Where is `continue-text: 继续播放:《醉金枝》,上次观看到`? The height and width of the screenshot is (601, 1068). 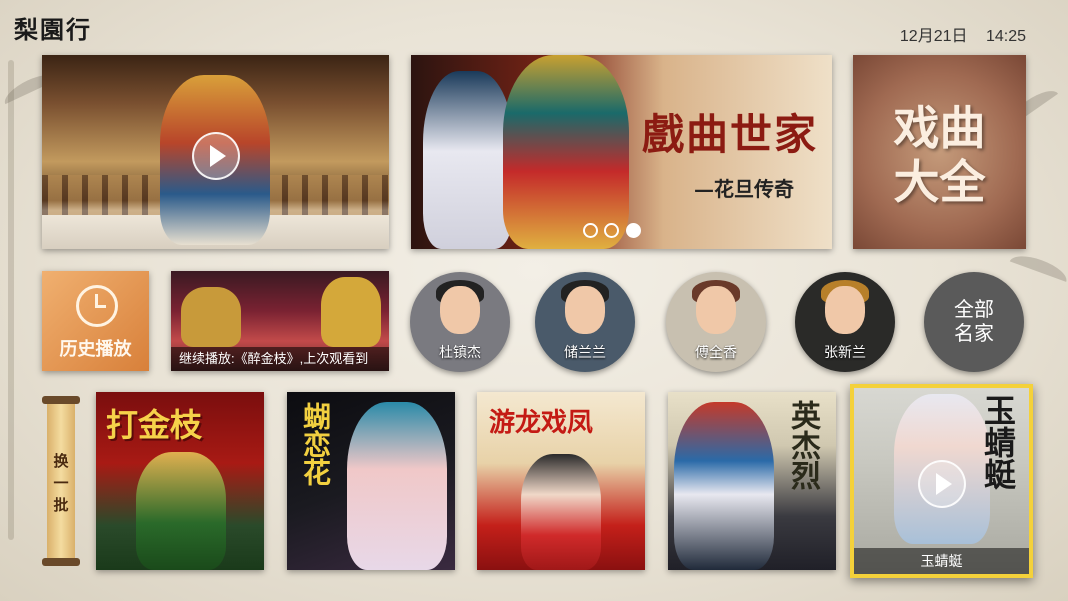 continue-text: 继续播放:《醉金枝》,上次观看到 is located at coordinates (280, 359).